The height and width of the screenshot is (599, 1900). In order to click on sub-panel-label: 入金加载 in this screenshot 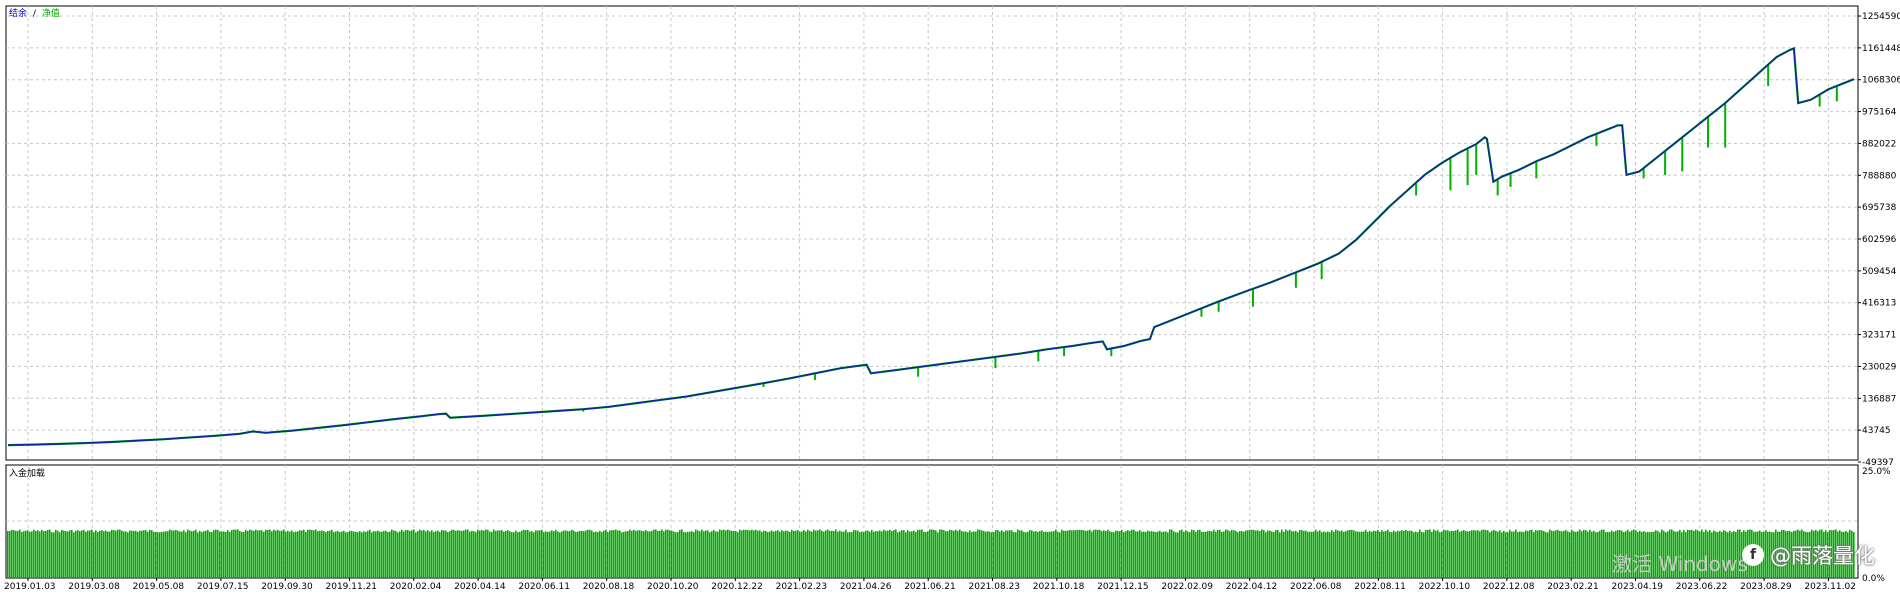, I will do `click(27, 473)`.